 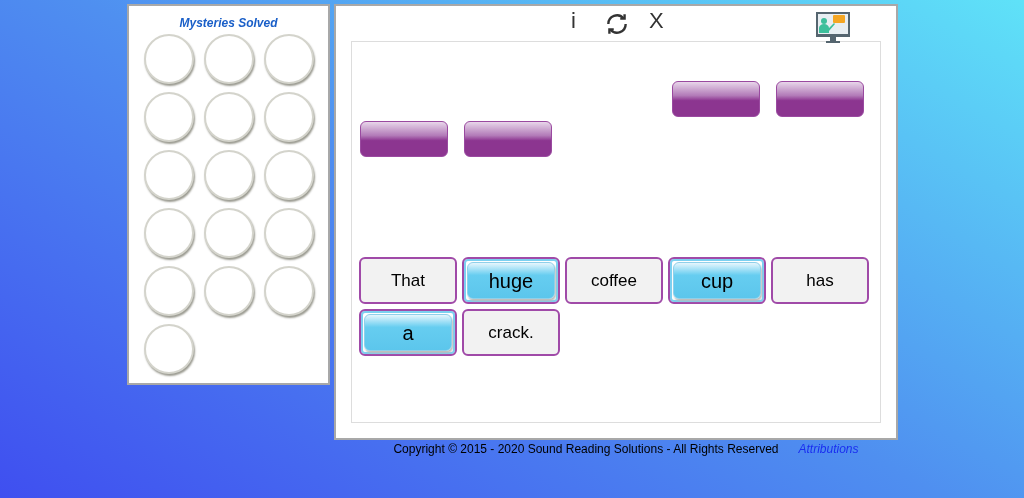 I want to click on sidebar-title: Mysteries Solved, so click(x=228, y=23).